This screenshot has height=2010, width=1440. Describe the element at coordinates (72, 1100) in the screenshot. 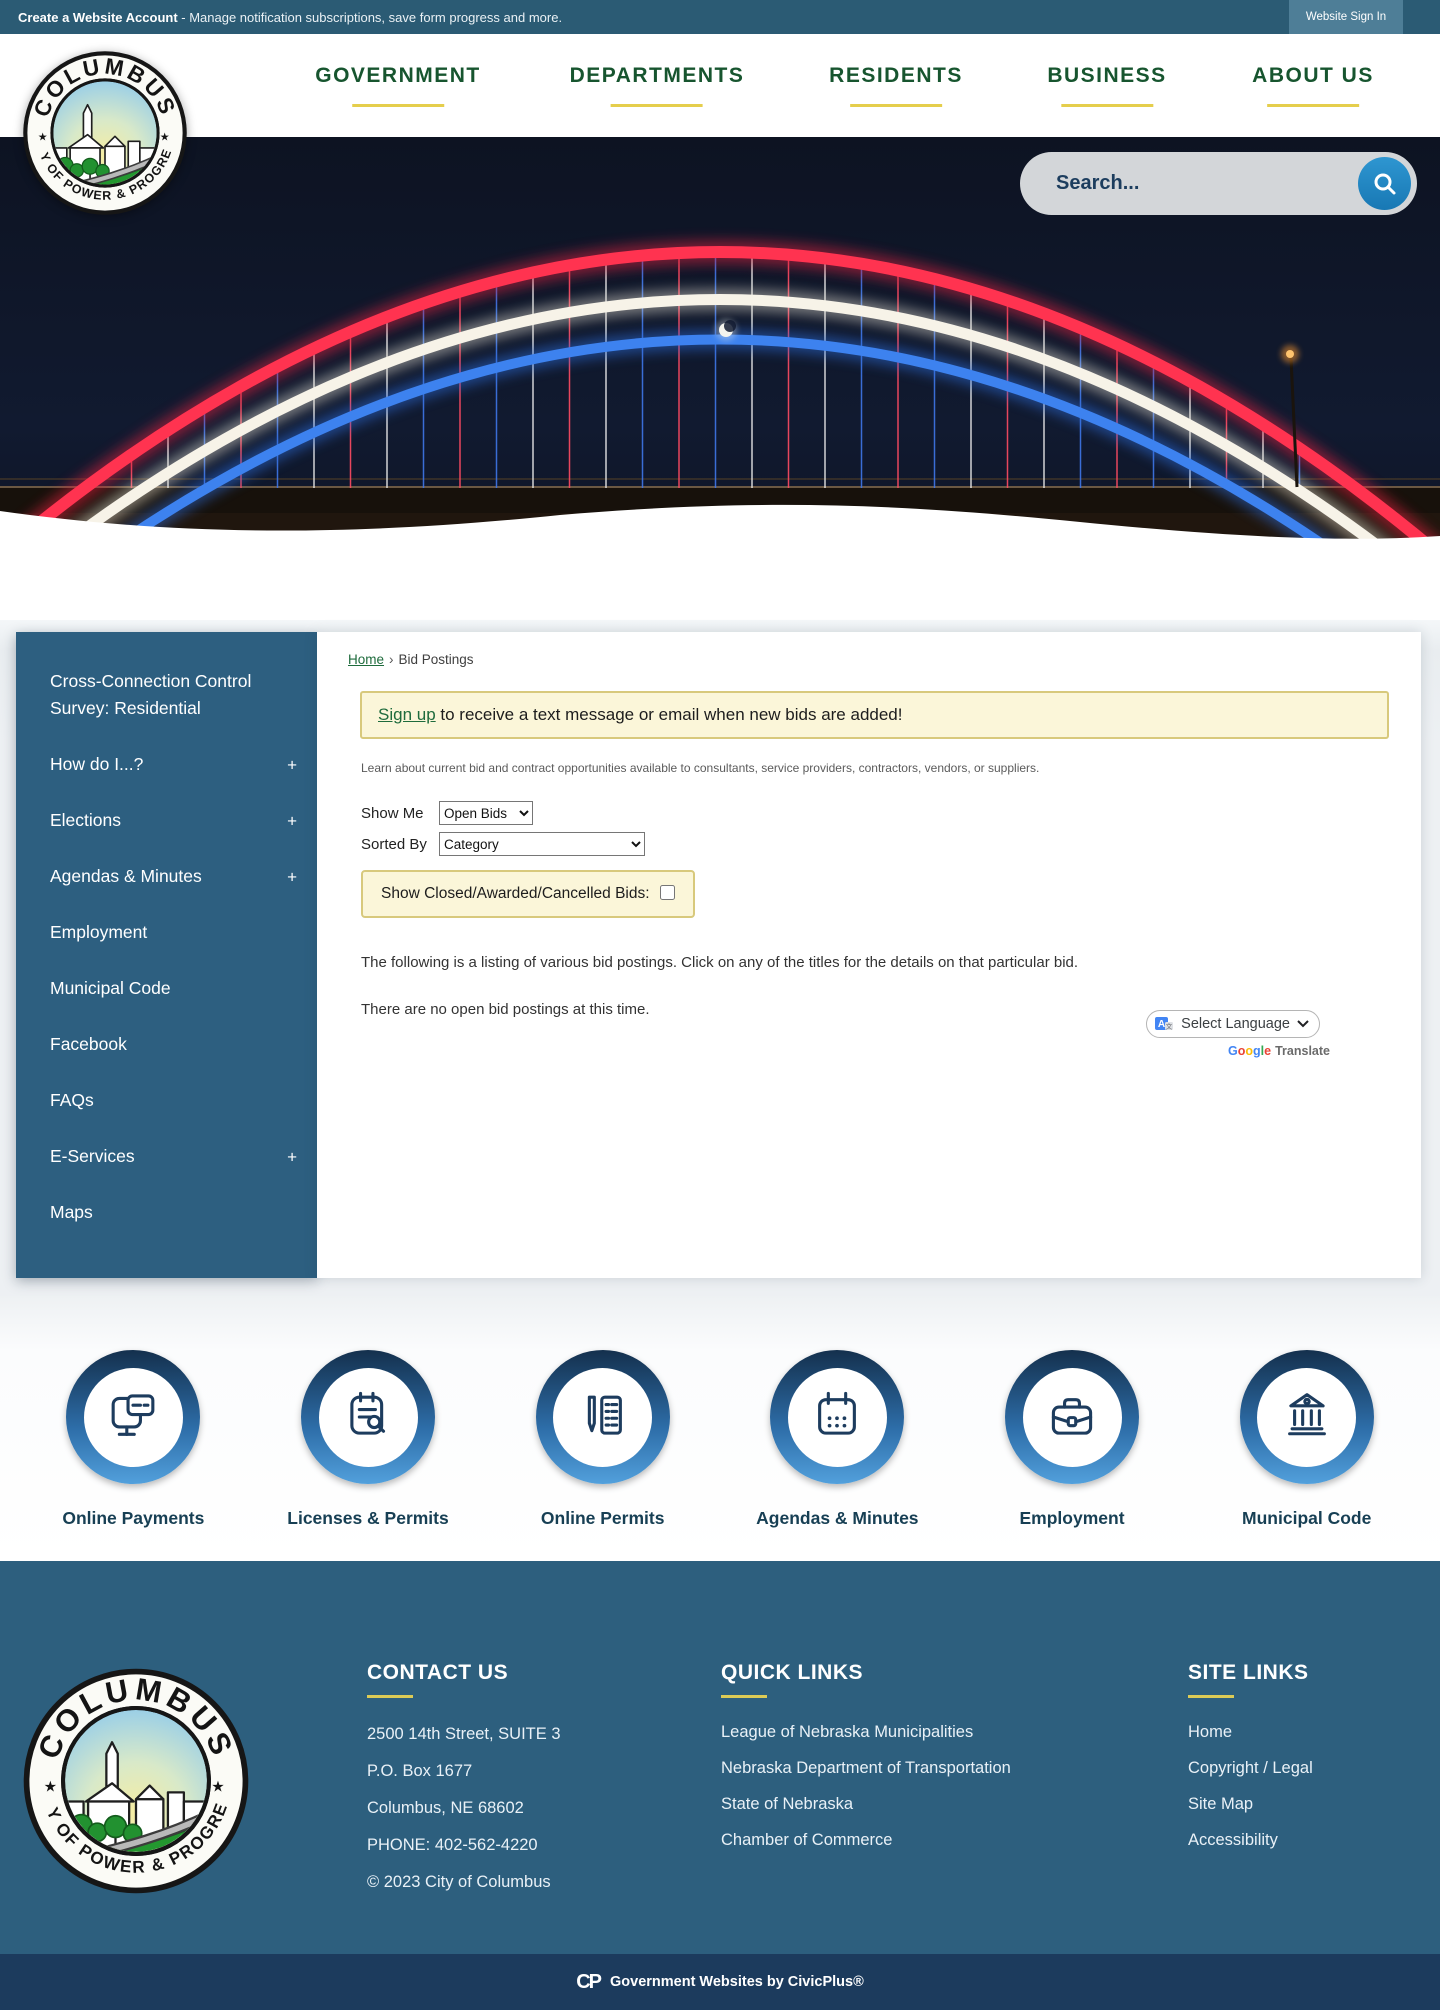

I see `sidebar-item-label: FAQs` at that location.